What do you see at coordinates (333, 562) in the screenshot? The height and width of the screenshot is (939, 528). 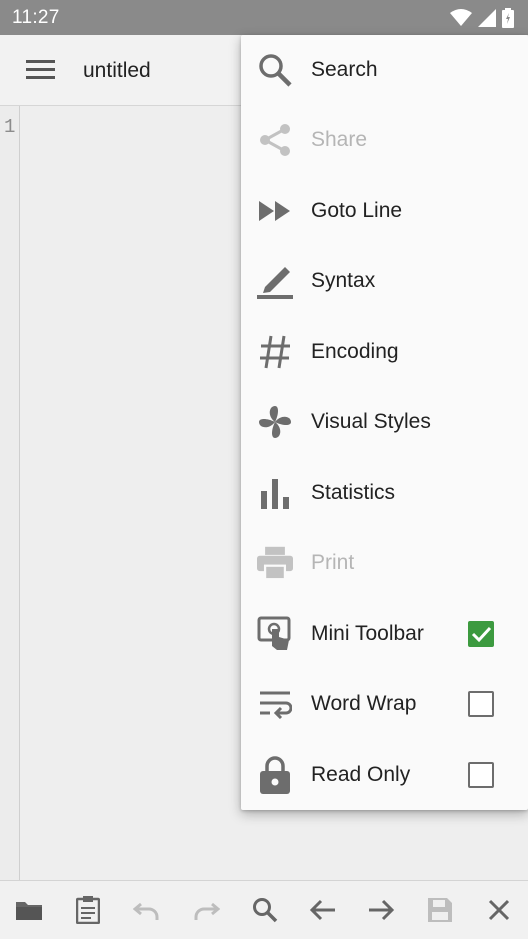 I see `menu-item-label: Print` at bounding box center [333, 562].